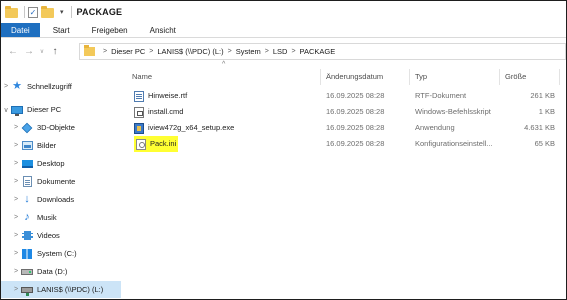 The width and height of the screenshot is (567, 300). What do you see at coordinates (141, 144) in the screenshot?
I see `ini-file-icon` at bounding box center [141, 144].